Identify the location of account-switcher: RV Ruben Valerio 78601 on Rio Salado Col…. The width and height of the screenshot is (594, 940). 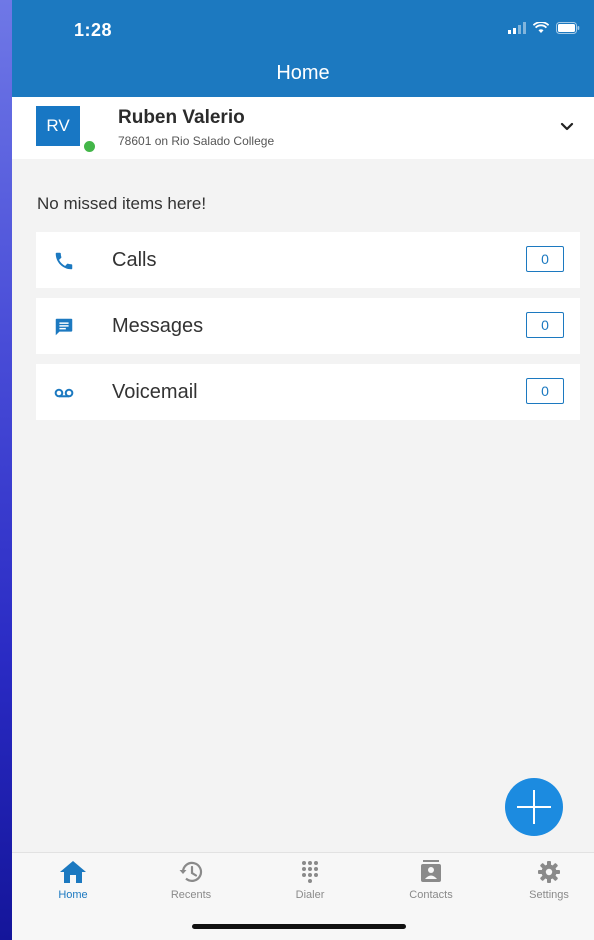
(303, 128).